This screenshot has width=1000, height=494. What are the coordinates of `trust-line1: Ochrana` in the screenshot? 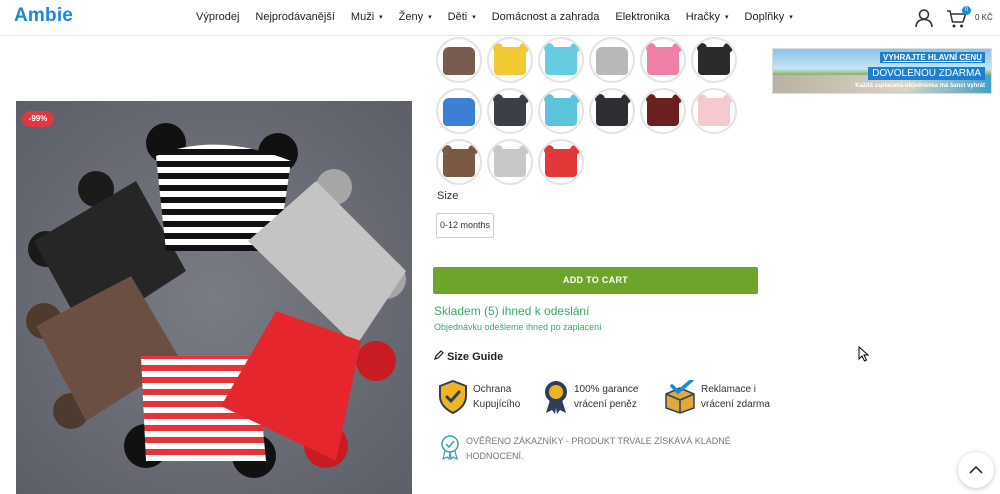 It's located at (492, 389).